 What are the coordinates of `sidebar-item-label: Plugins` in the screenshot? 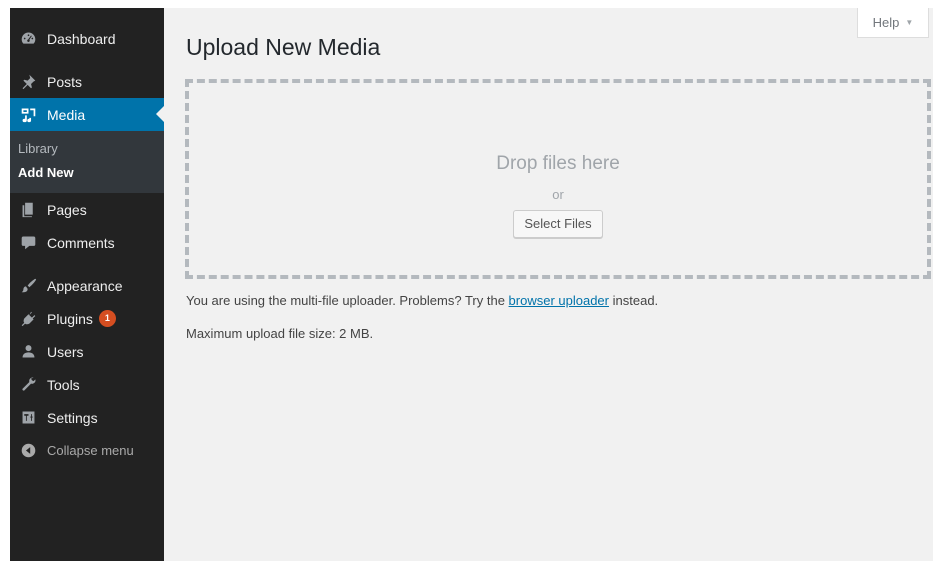 It's located at (70, 318).